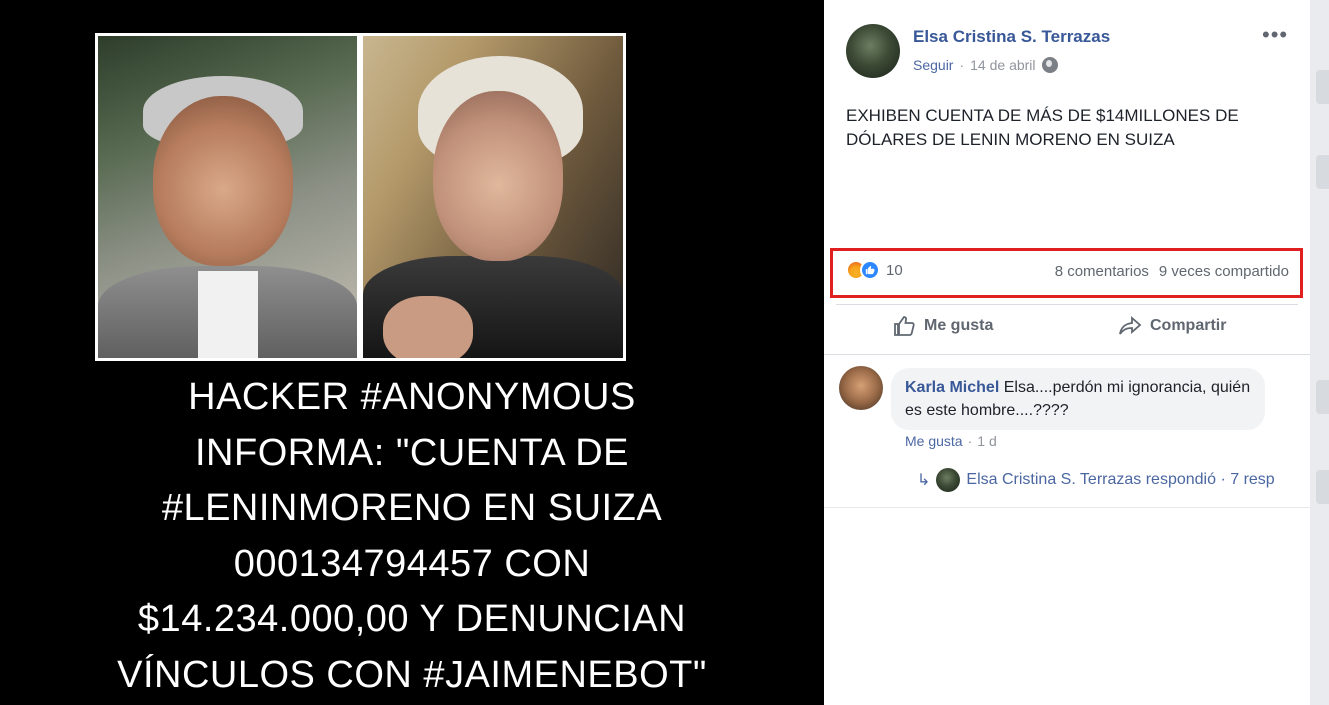  Describe the element at coordinates (952, 387) in the screenshot. I see `comment-author: Karla Michel` at that location.